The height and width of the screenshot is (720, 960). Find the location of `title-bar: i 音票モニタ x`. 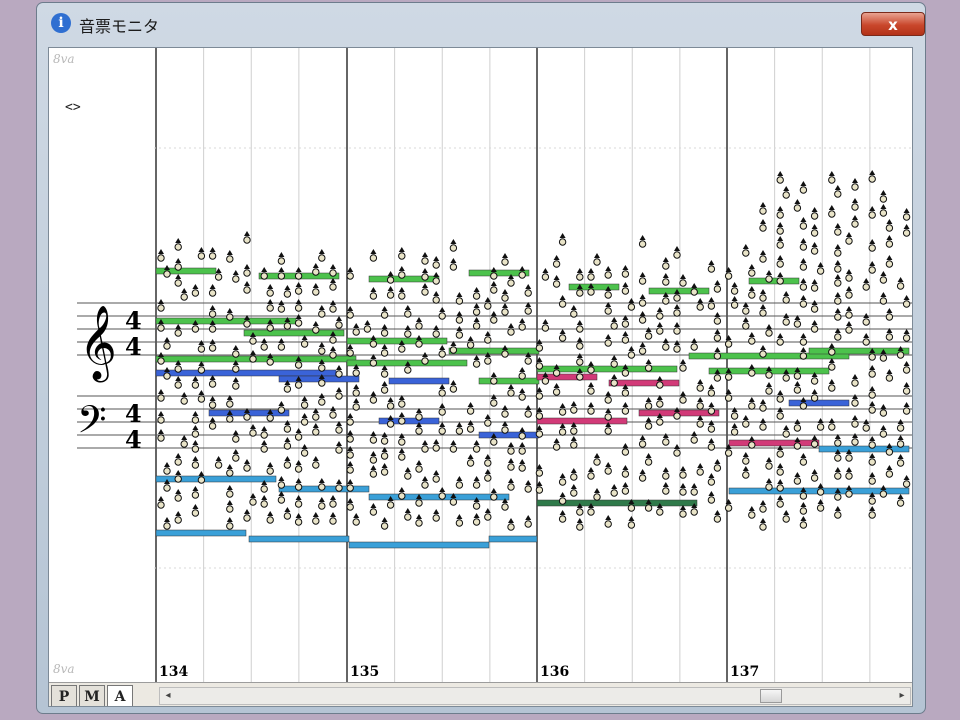

title-bar: i 音票モニタ x is located at coordinates (487, 23).